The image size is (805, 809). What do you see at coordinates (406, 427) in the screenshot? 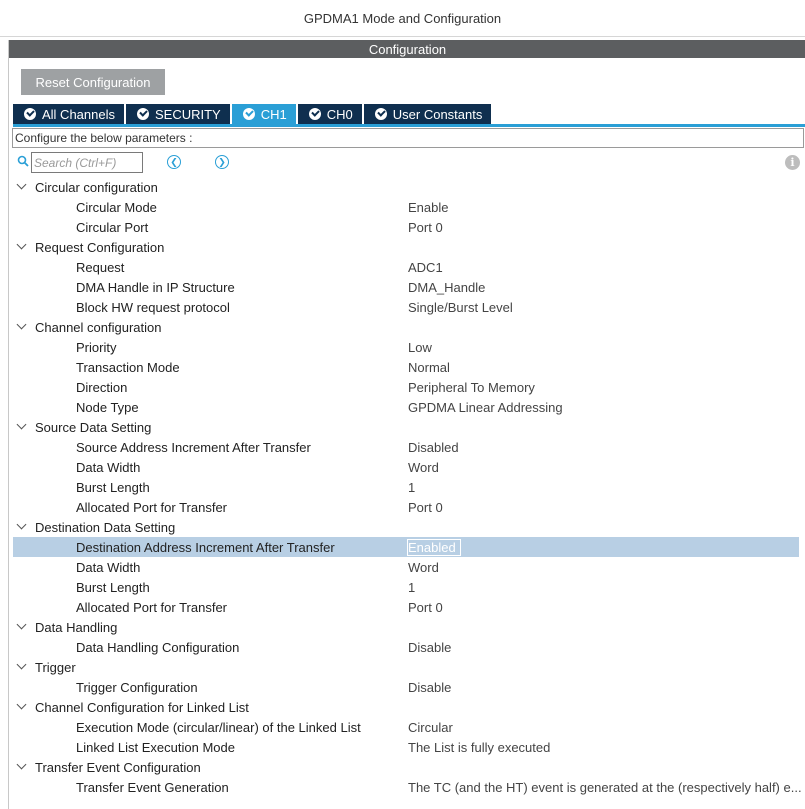
I see `group-header: Source Data Setting` at bounding box center [406, 427].